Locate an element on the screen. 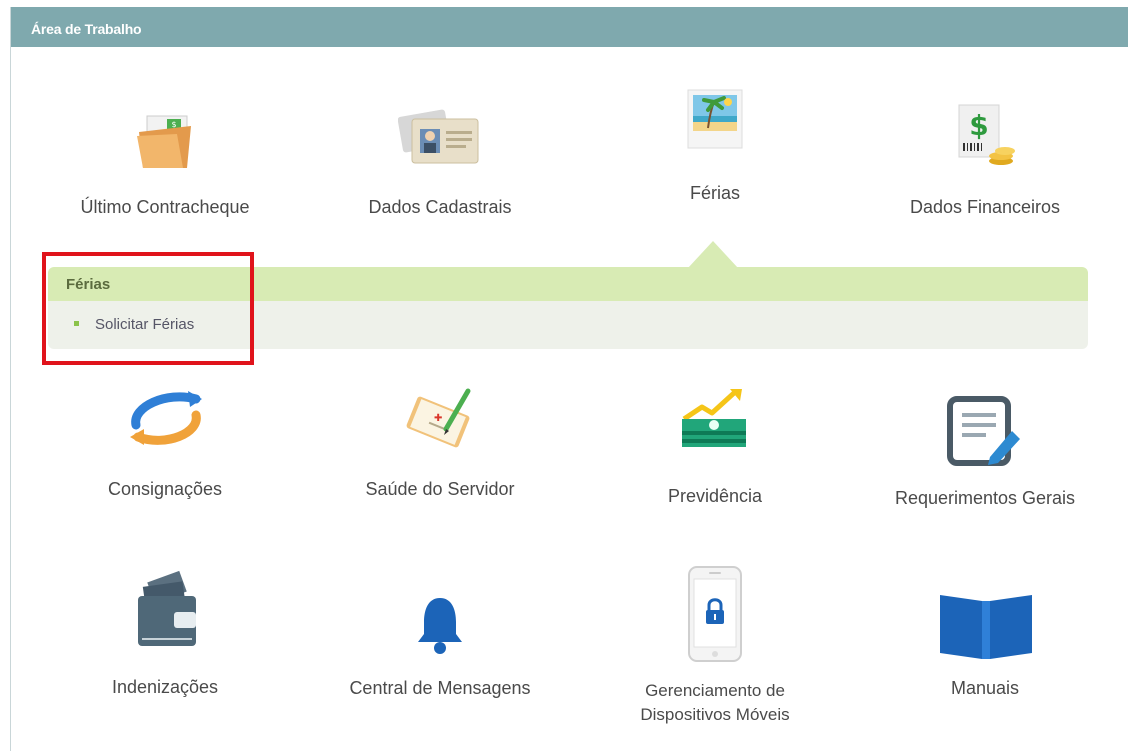 The width and height of the screenshot is (1128, 751). clipboard-pen-icon: ✚ is located at coordinates (438, 418).